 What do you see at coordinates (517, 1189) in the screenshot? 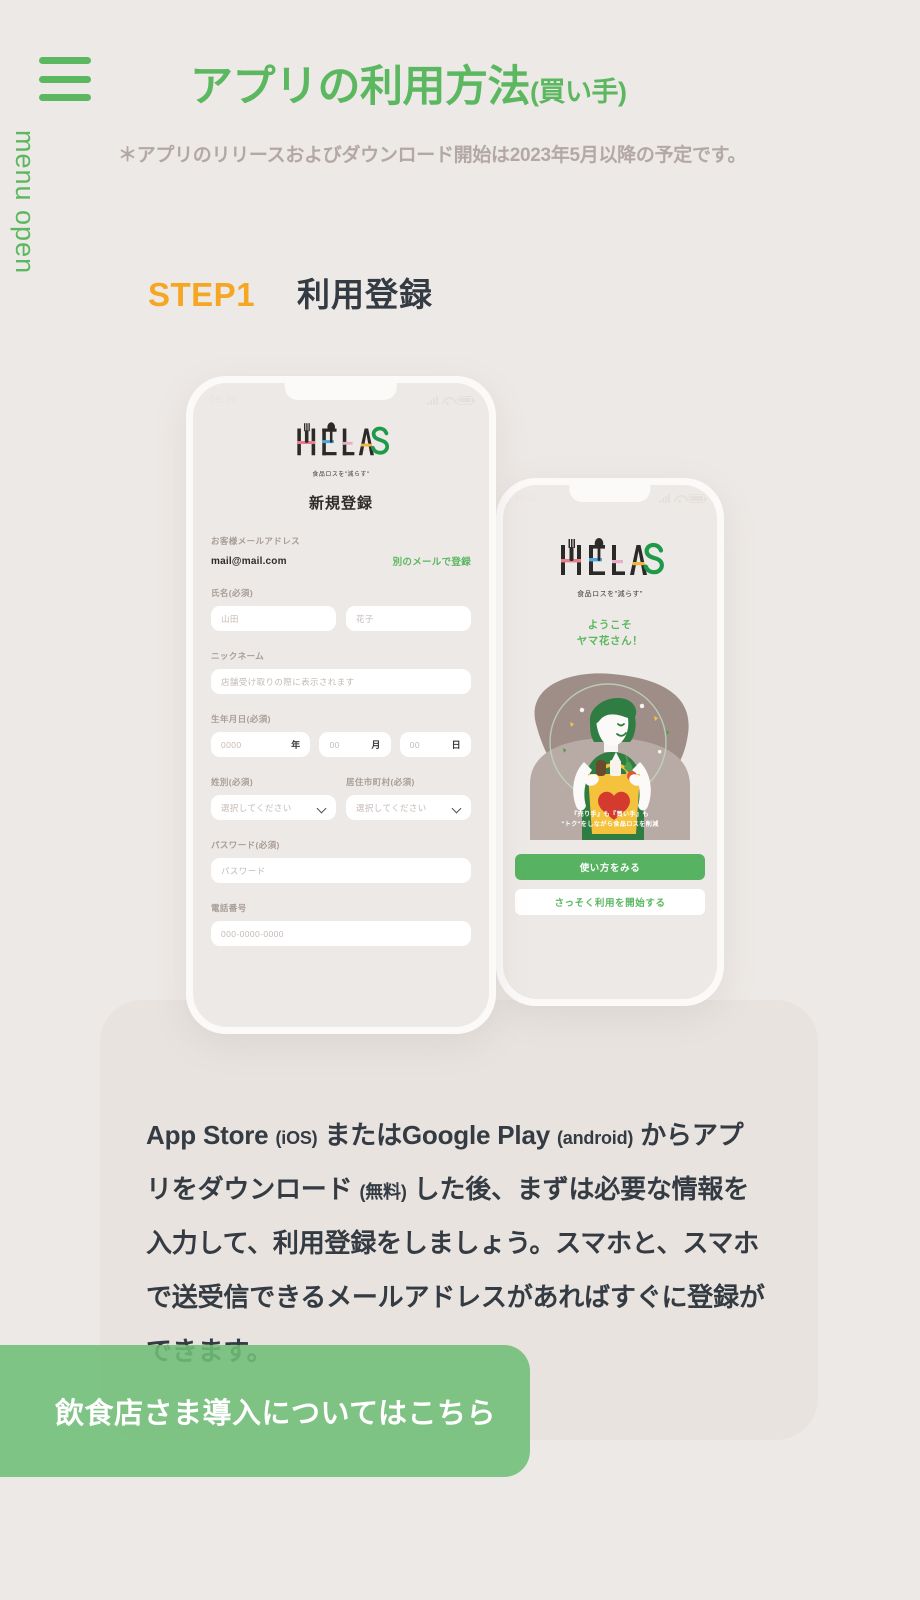
I see `body-line2-b: した後、まずは必` at bounding box center [517, 1189].